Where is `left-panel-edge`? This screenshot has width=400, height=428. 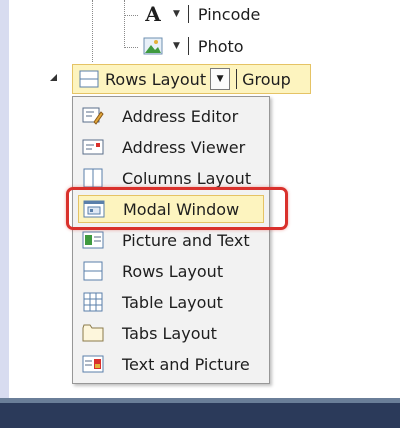
left-panel-edge is located at coordinates (4, 200).